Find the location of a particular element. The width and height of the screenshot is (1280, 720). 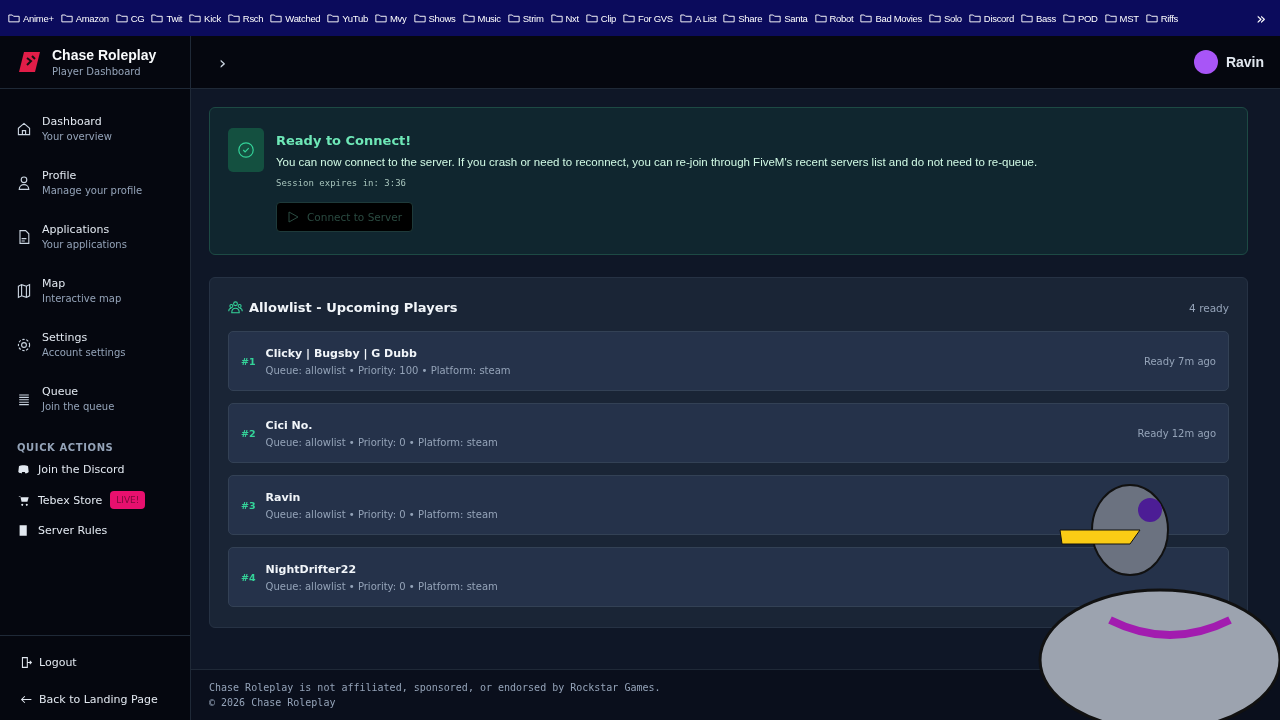

allowlist-title: Allowlist - Upcoming Players is located at coordinates (353, 307).